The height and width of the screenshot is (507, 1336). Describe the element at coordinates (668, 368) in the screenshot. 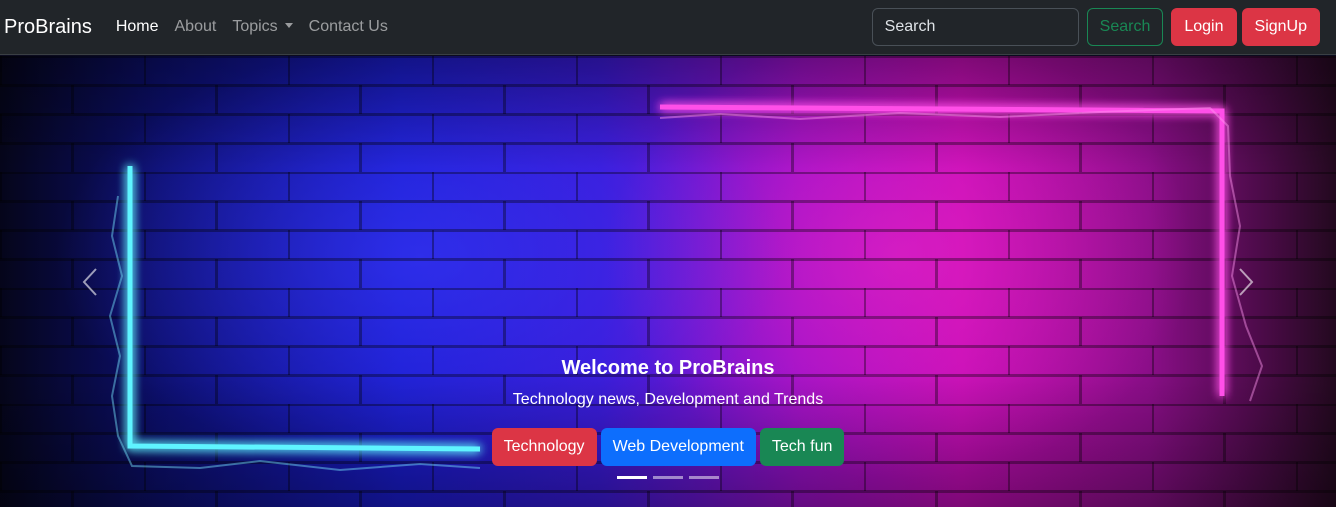

I see `caption-title: Welcome to ProBrains` at that location.